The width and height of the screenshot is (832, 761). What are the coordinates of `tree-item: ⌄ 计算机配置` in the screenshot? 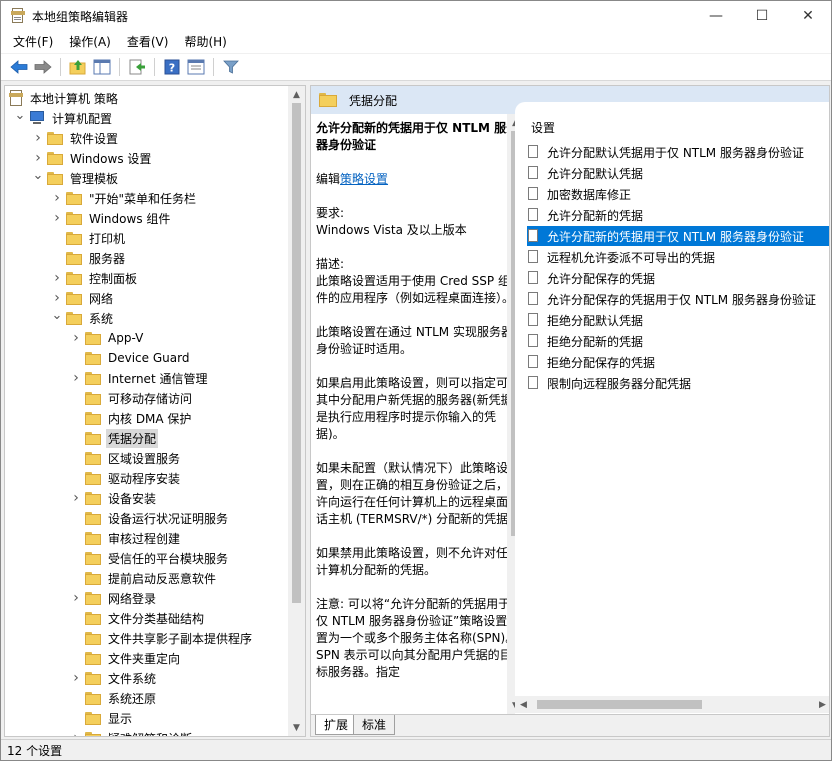 It's located at (64, 118).